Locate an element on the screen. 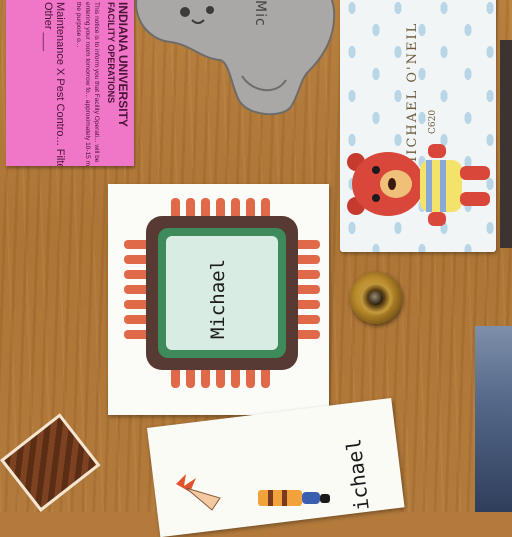  notice-title: INDIANA UNIVERSITY is located at coordinates (123, 64).